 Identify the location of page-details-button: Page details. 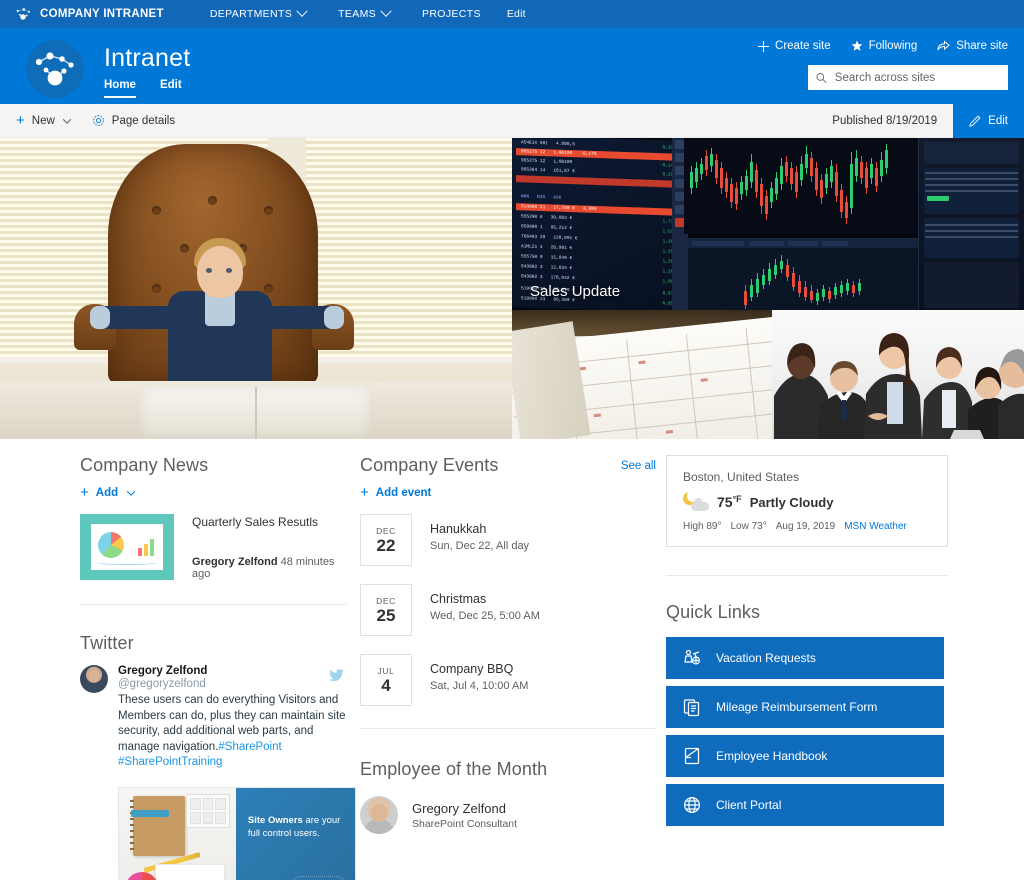
(133, 120).